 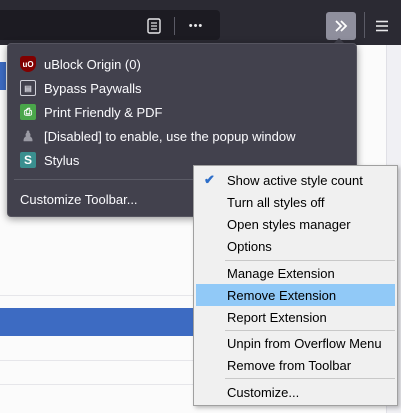 I want to click on menu-item-label: Options, so click(x=249, y=246).